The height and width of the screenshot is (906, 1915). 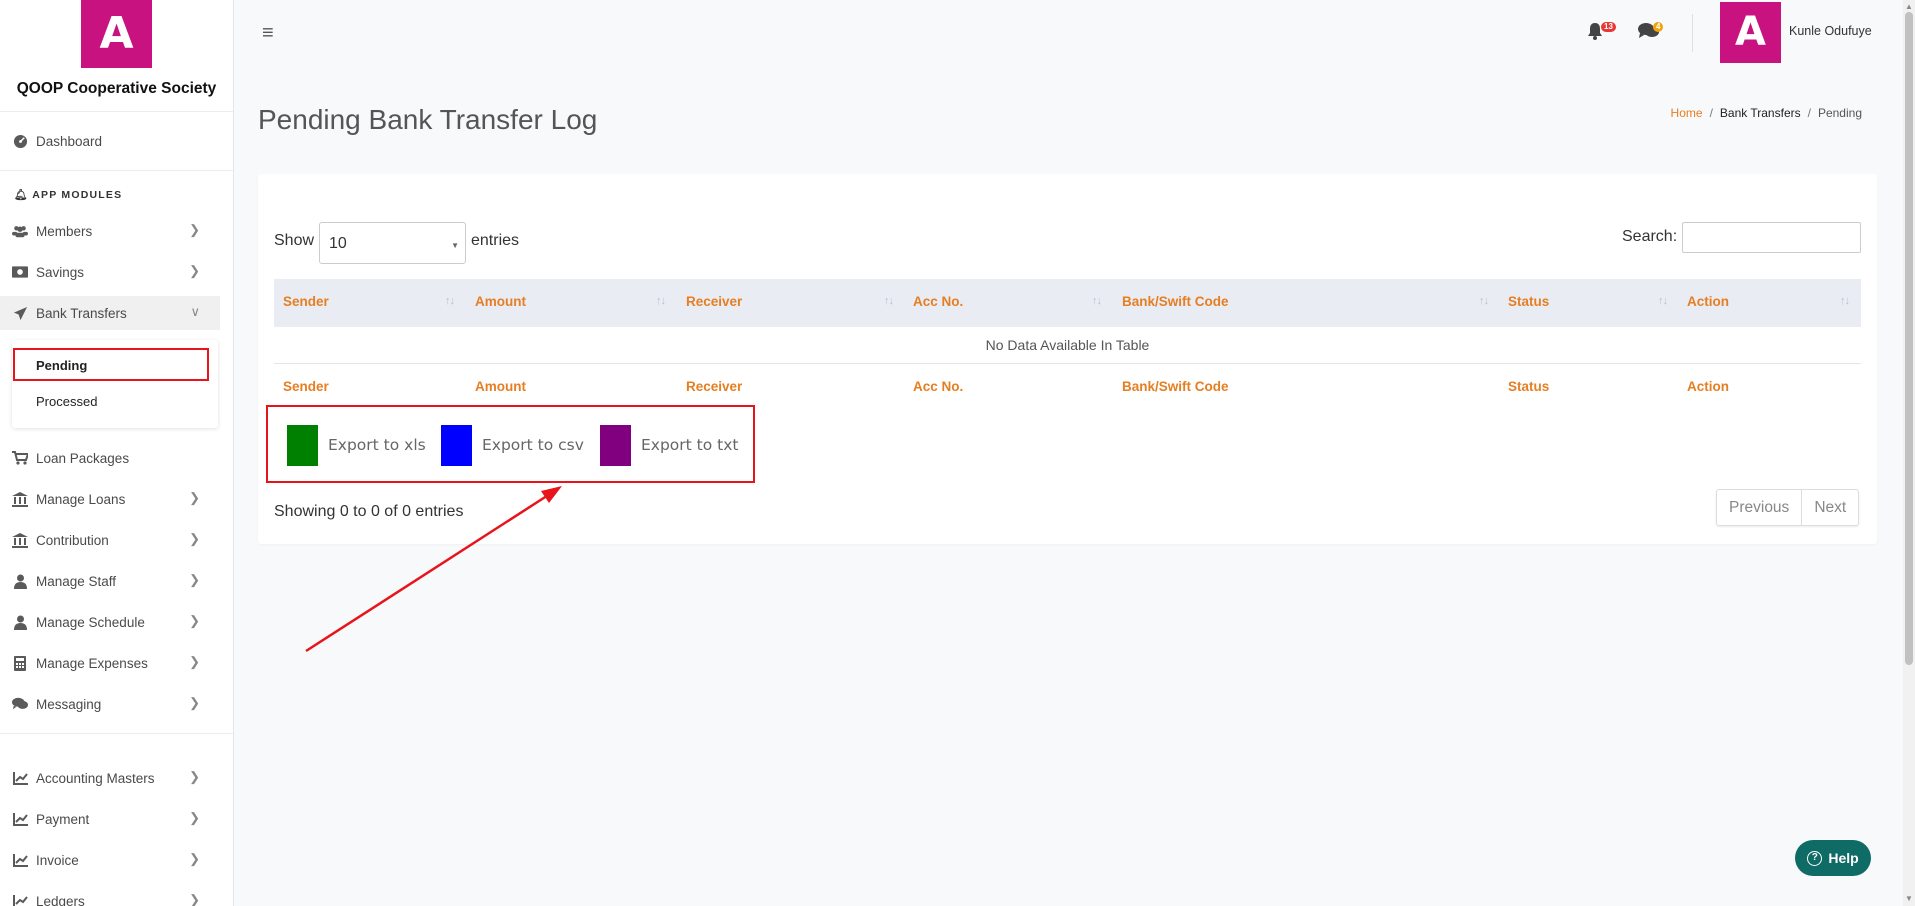 What do you see at coordinates (20, 141) in the screenshot?
I see `dashboard-icon` at bounding box center [20, 141].